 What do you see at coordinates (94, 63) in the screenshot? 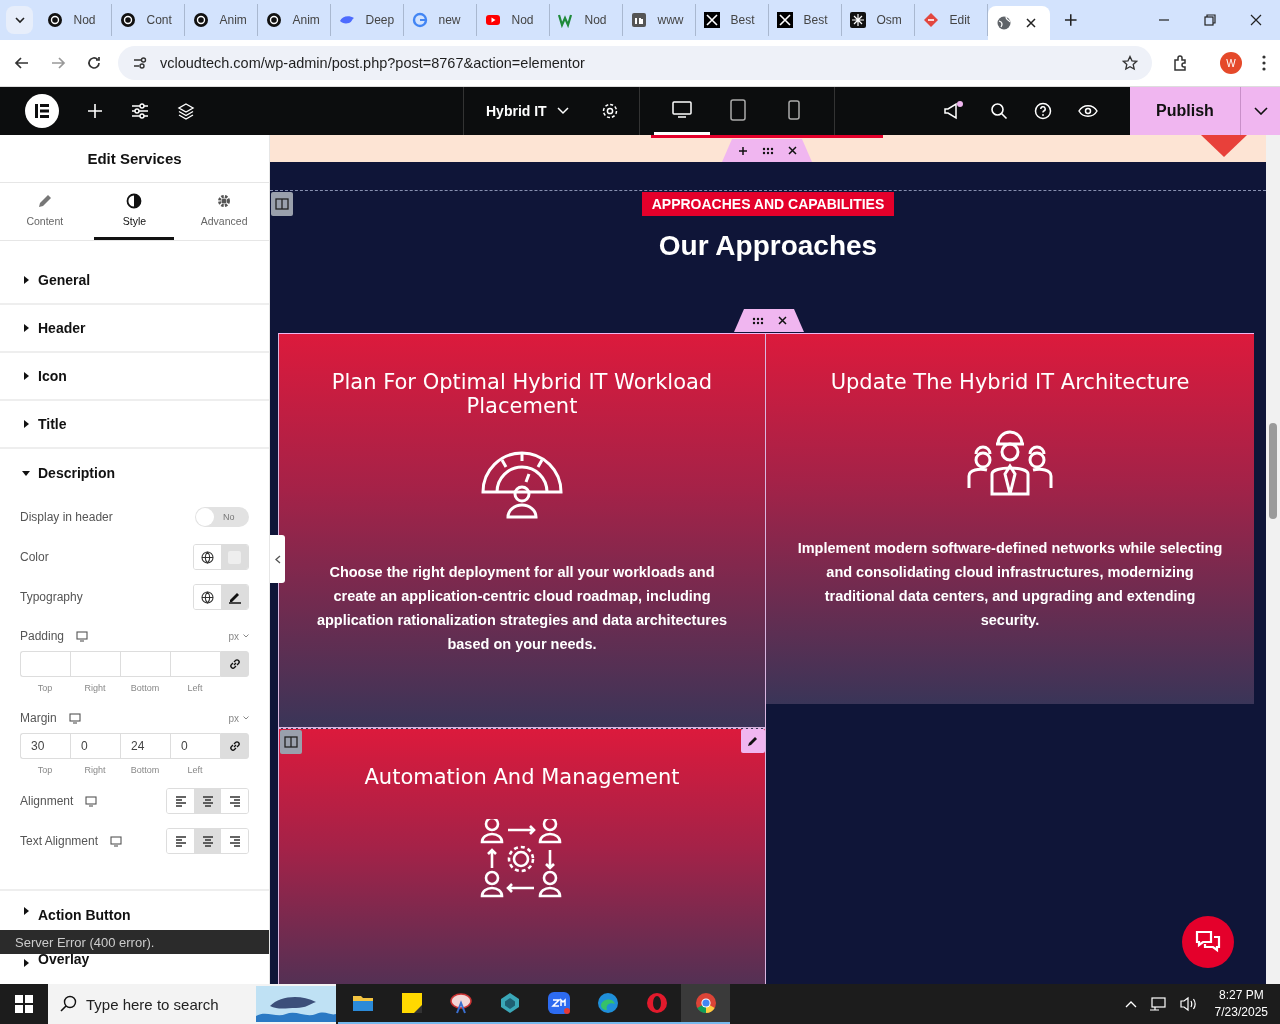
I see `reload-icon` at bounding box center [94, 63].